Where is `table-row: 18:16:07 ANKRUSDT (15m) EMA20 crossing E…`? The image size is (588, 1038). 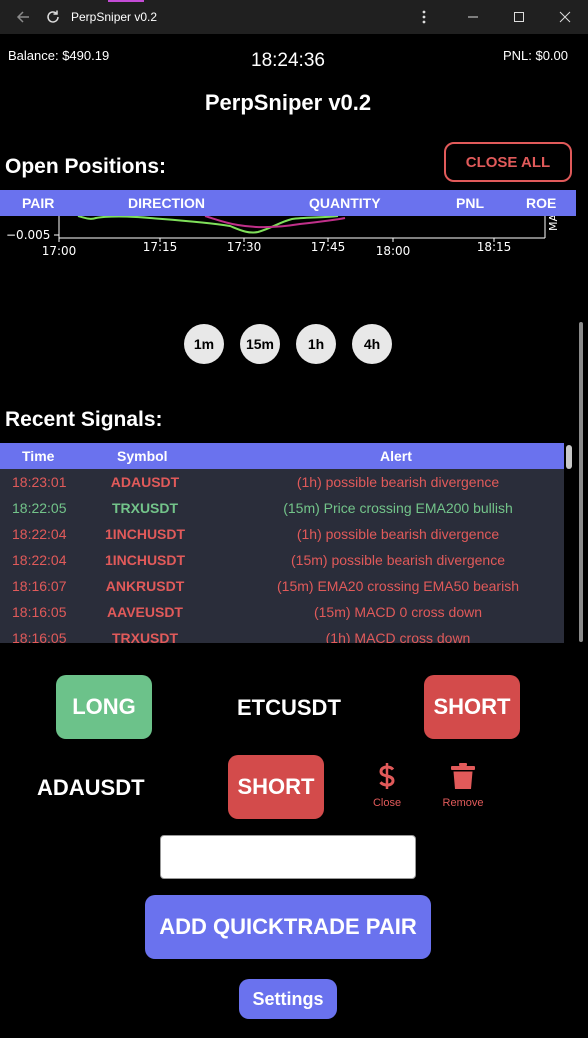
table-row: 18:16:07 ANKRUSDT (15m) EMA20 crossing E… is located at coordinates (282, 586).